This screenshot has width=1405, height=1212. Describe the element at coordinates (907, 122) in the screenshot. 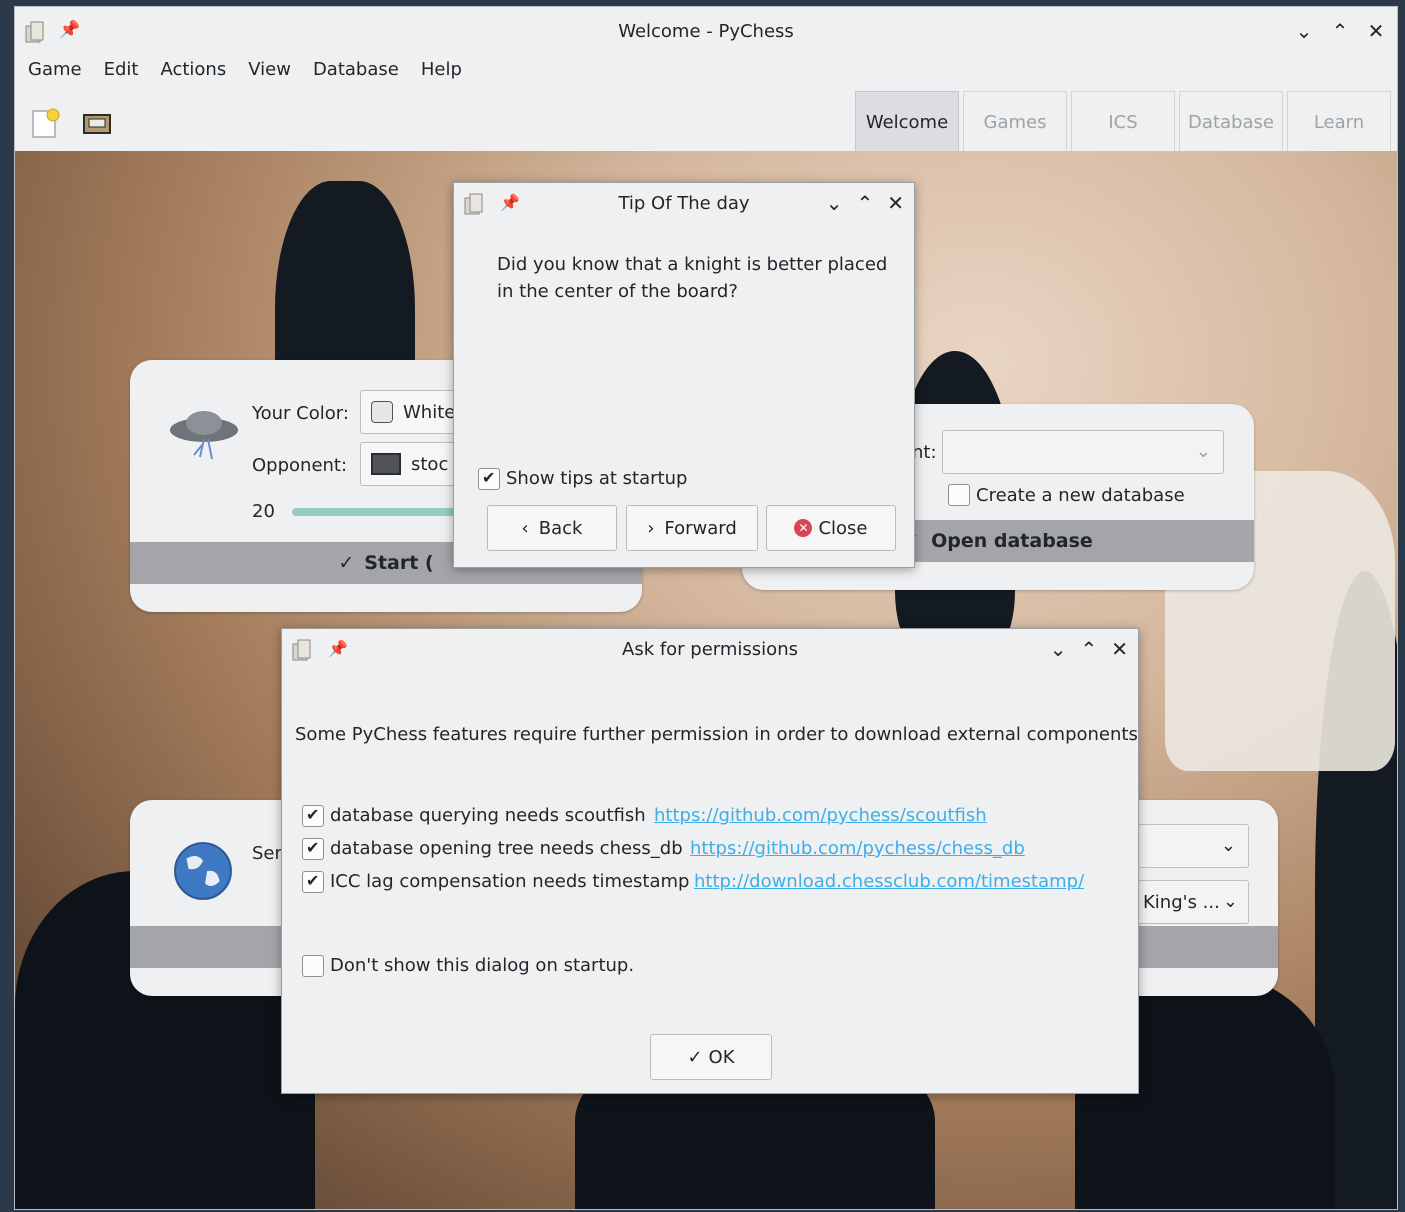

I see `tab-welcome: Welcome` at that location.